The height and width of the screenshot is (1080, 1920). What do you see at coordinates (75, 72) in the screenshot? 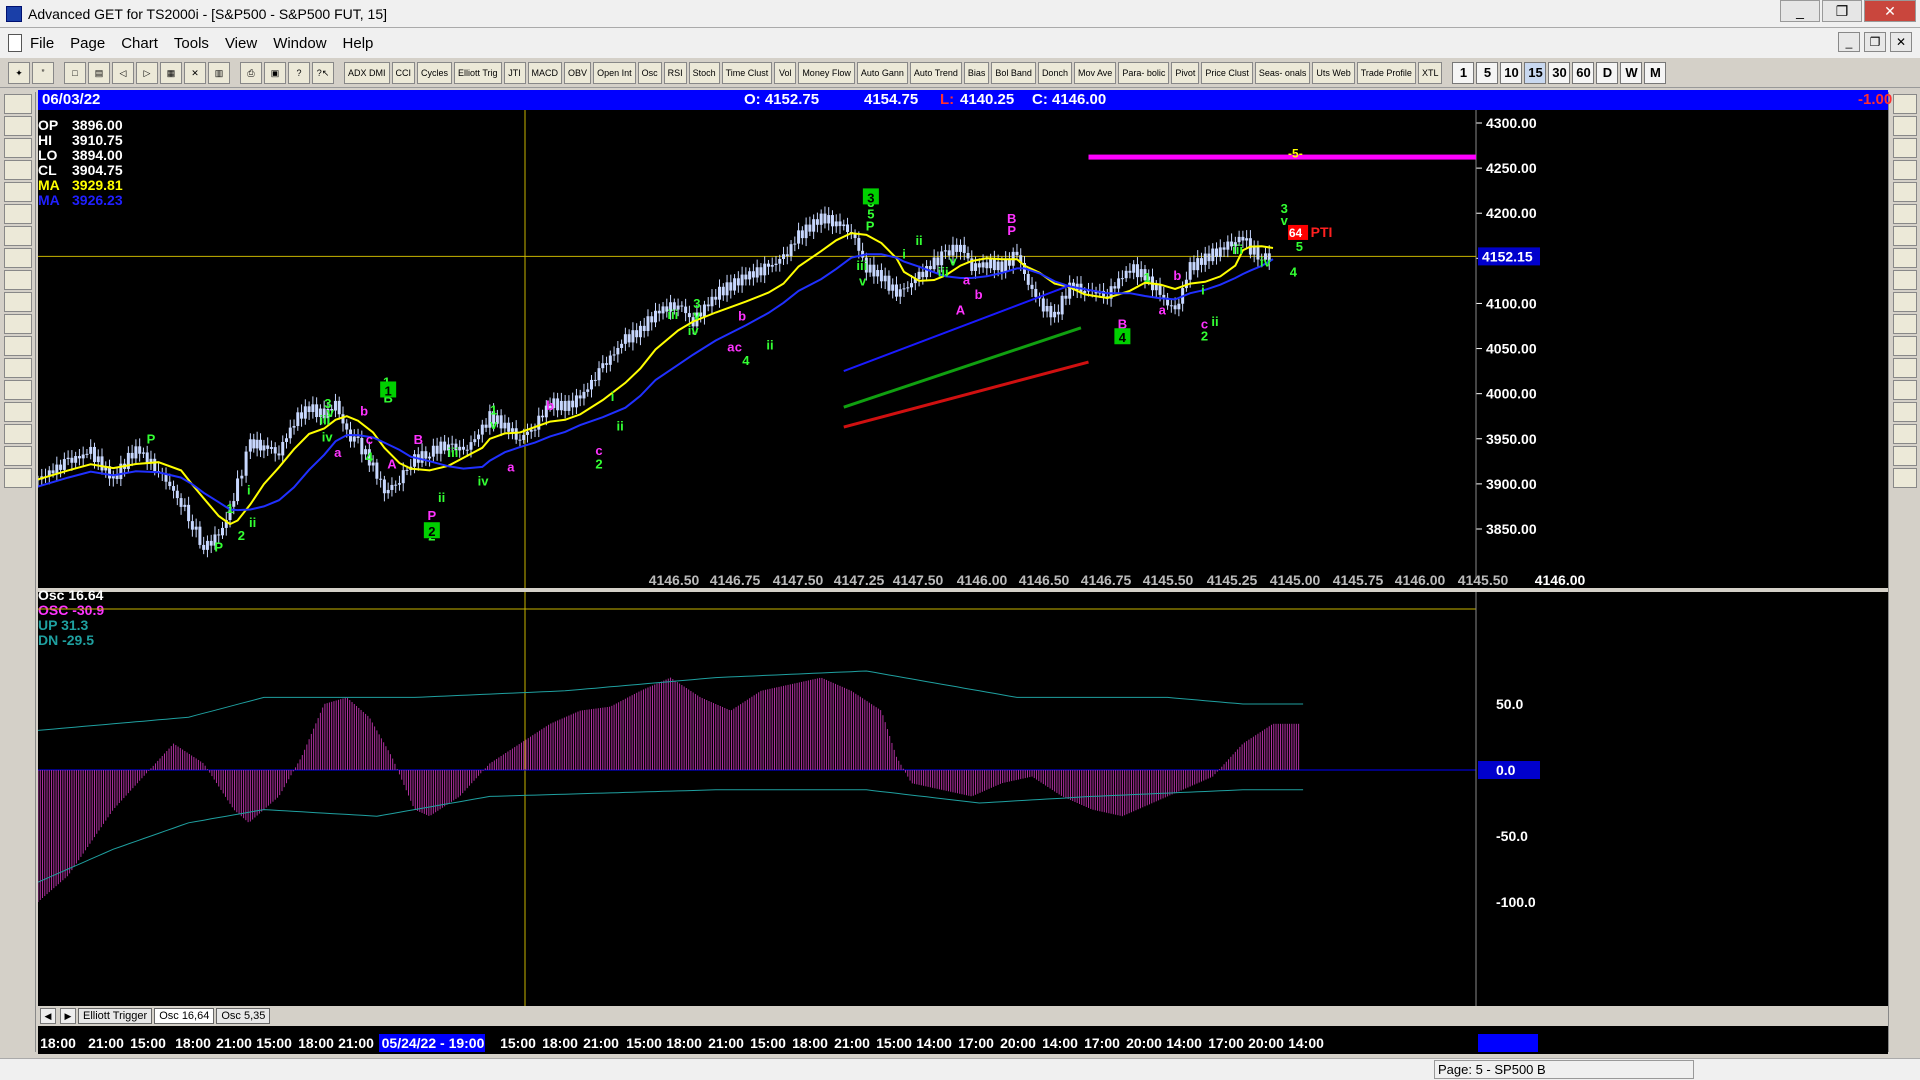
I see `new-icon: □` at bounding box center [75, 72].